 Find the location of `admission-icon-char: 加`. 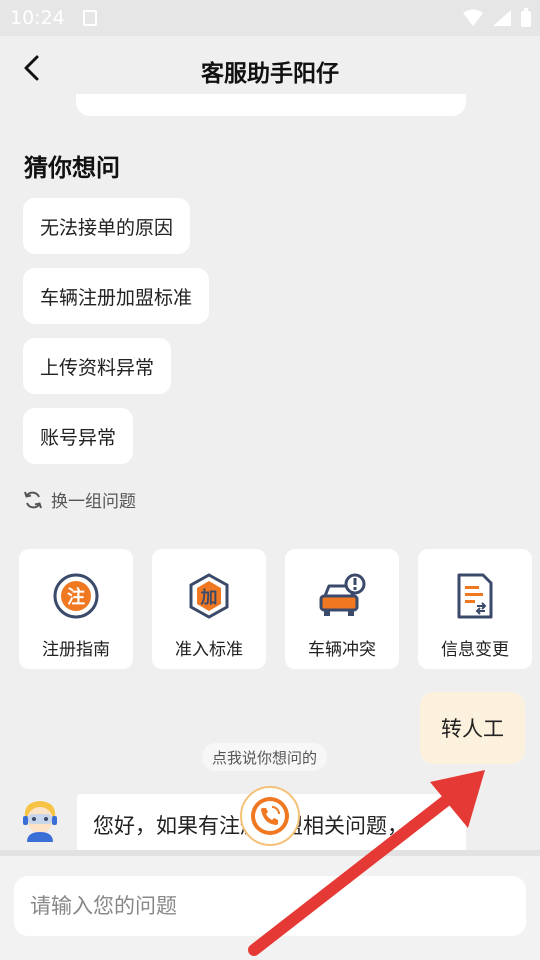

admission-icon-char: 加 is located at coordinates (209, 598).